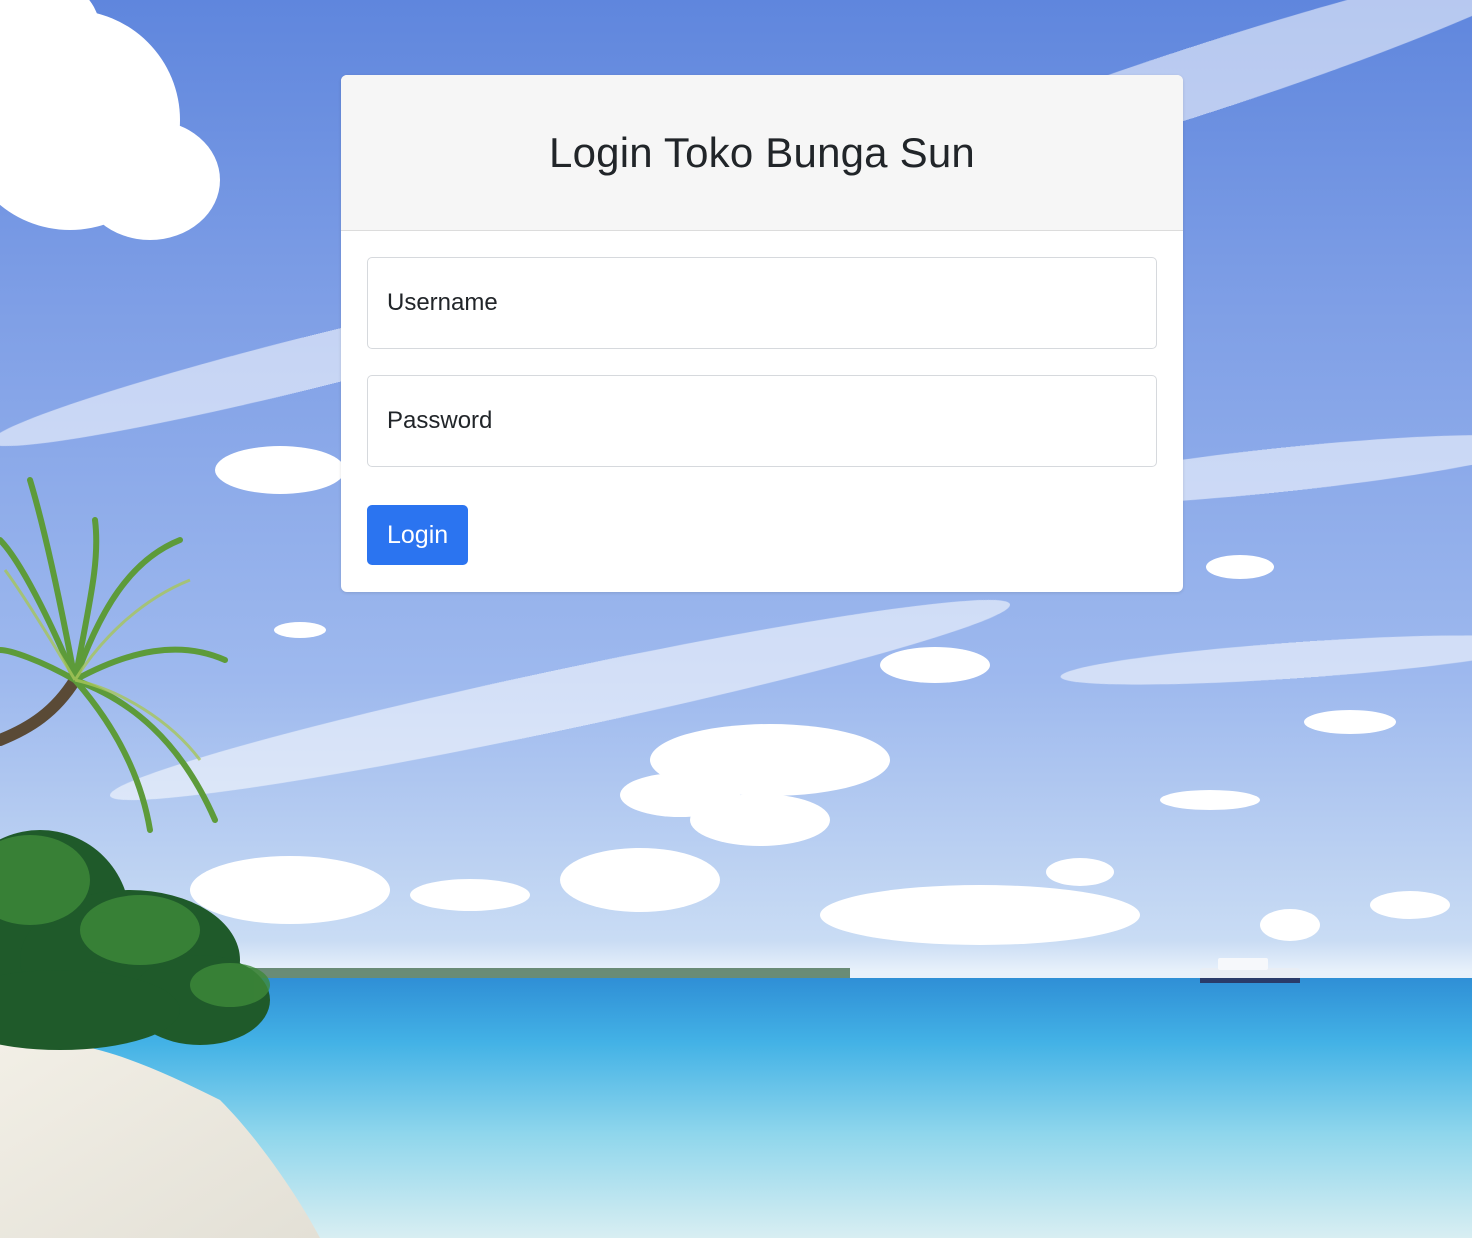 This screenshot has height=1238, width=1472. I want to click on password-input, so click(762, 421).